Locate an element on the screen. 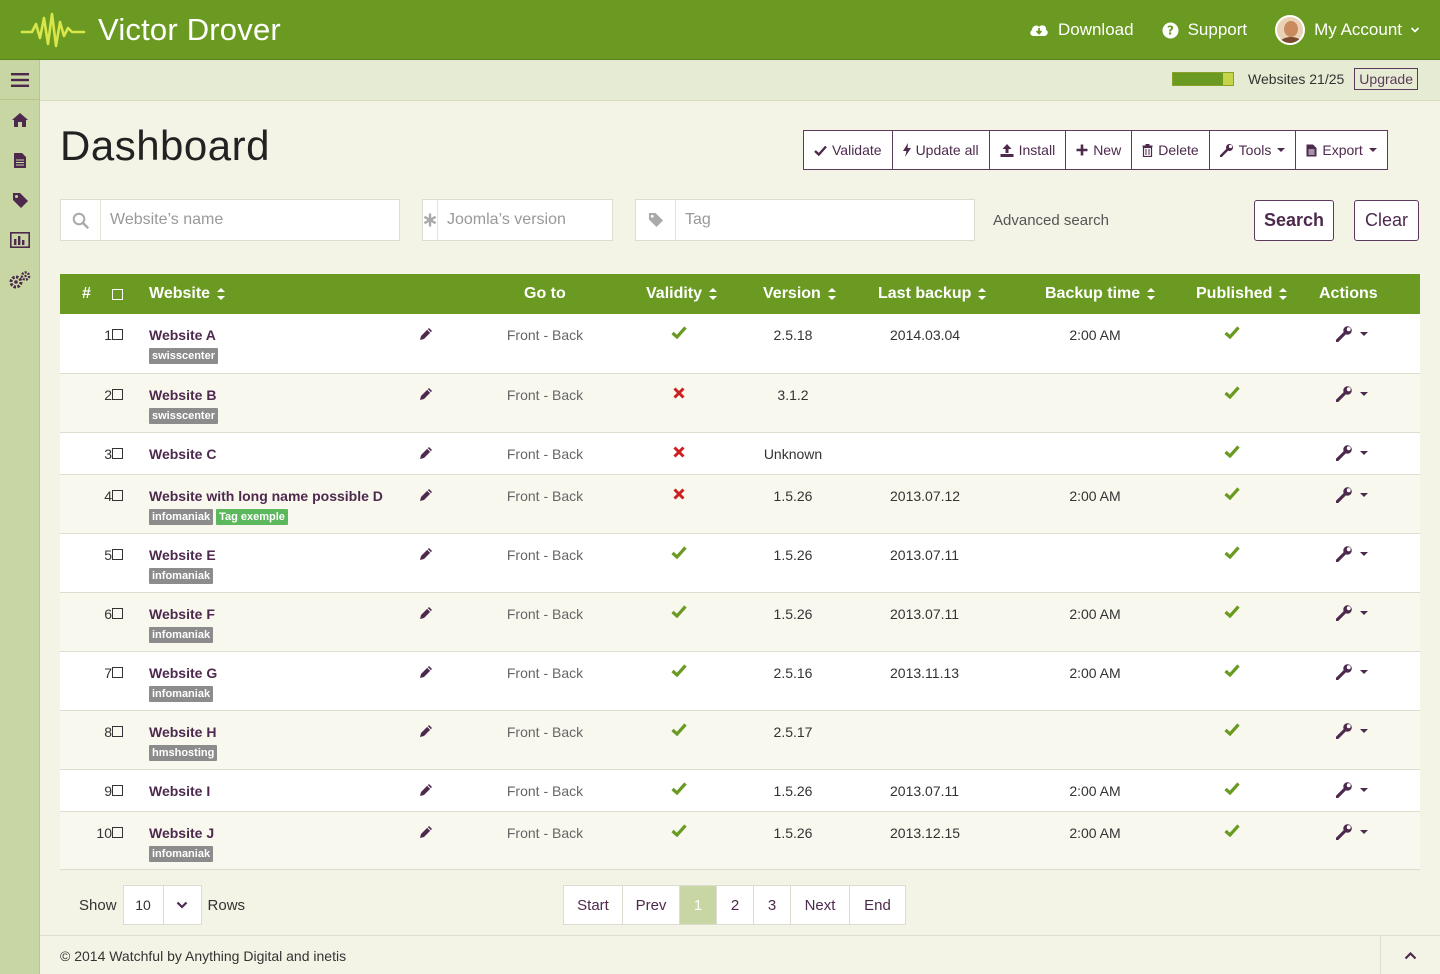 This screenshot has width=1440, height=974. export-dropdown: Export is located at coordinates (1341, 150).